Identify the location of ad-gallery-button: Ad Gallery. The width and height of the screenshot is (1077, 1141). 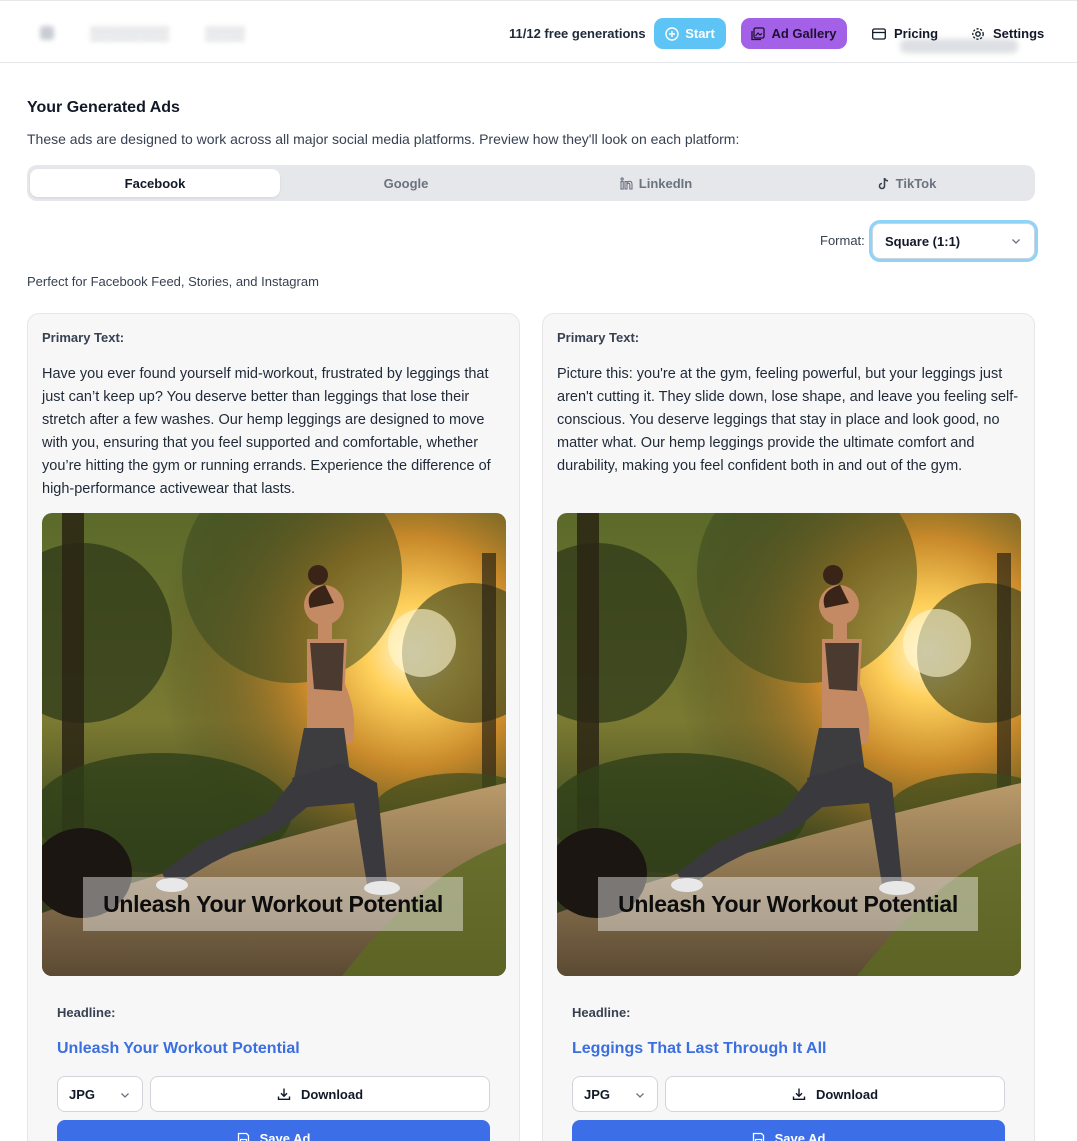
(794, 33).